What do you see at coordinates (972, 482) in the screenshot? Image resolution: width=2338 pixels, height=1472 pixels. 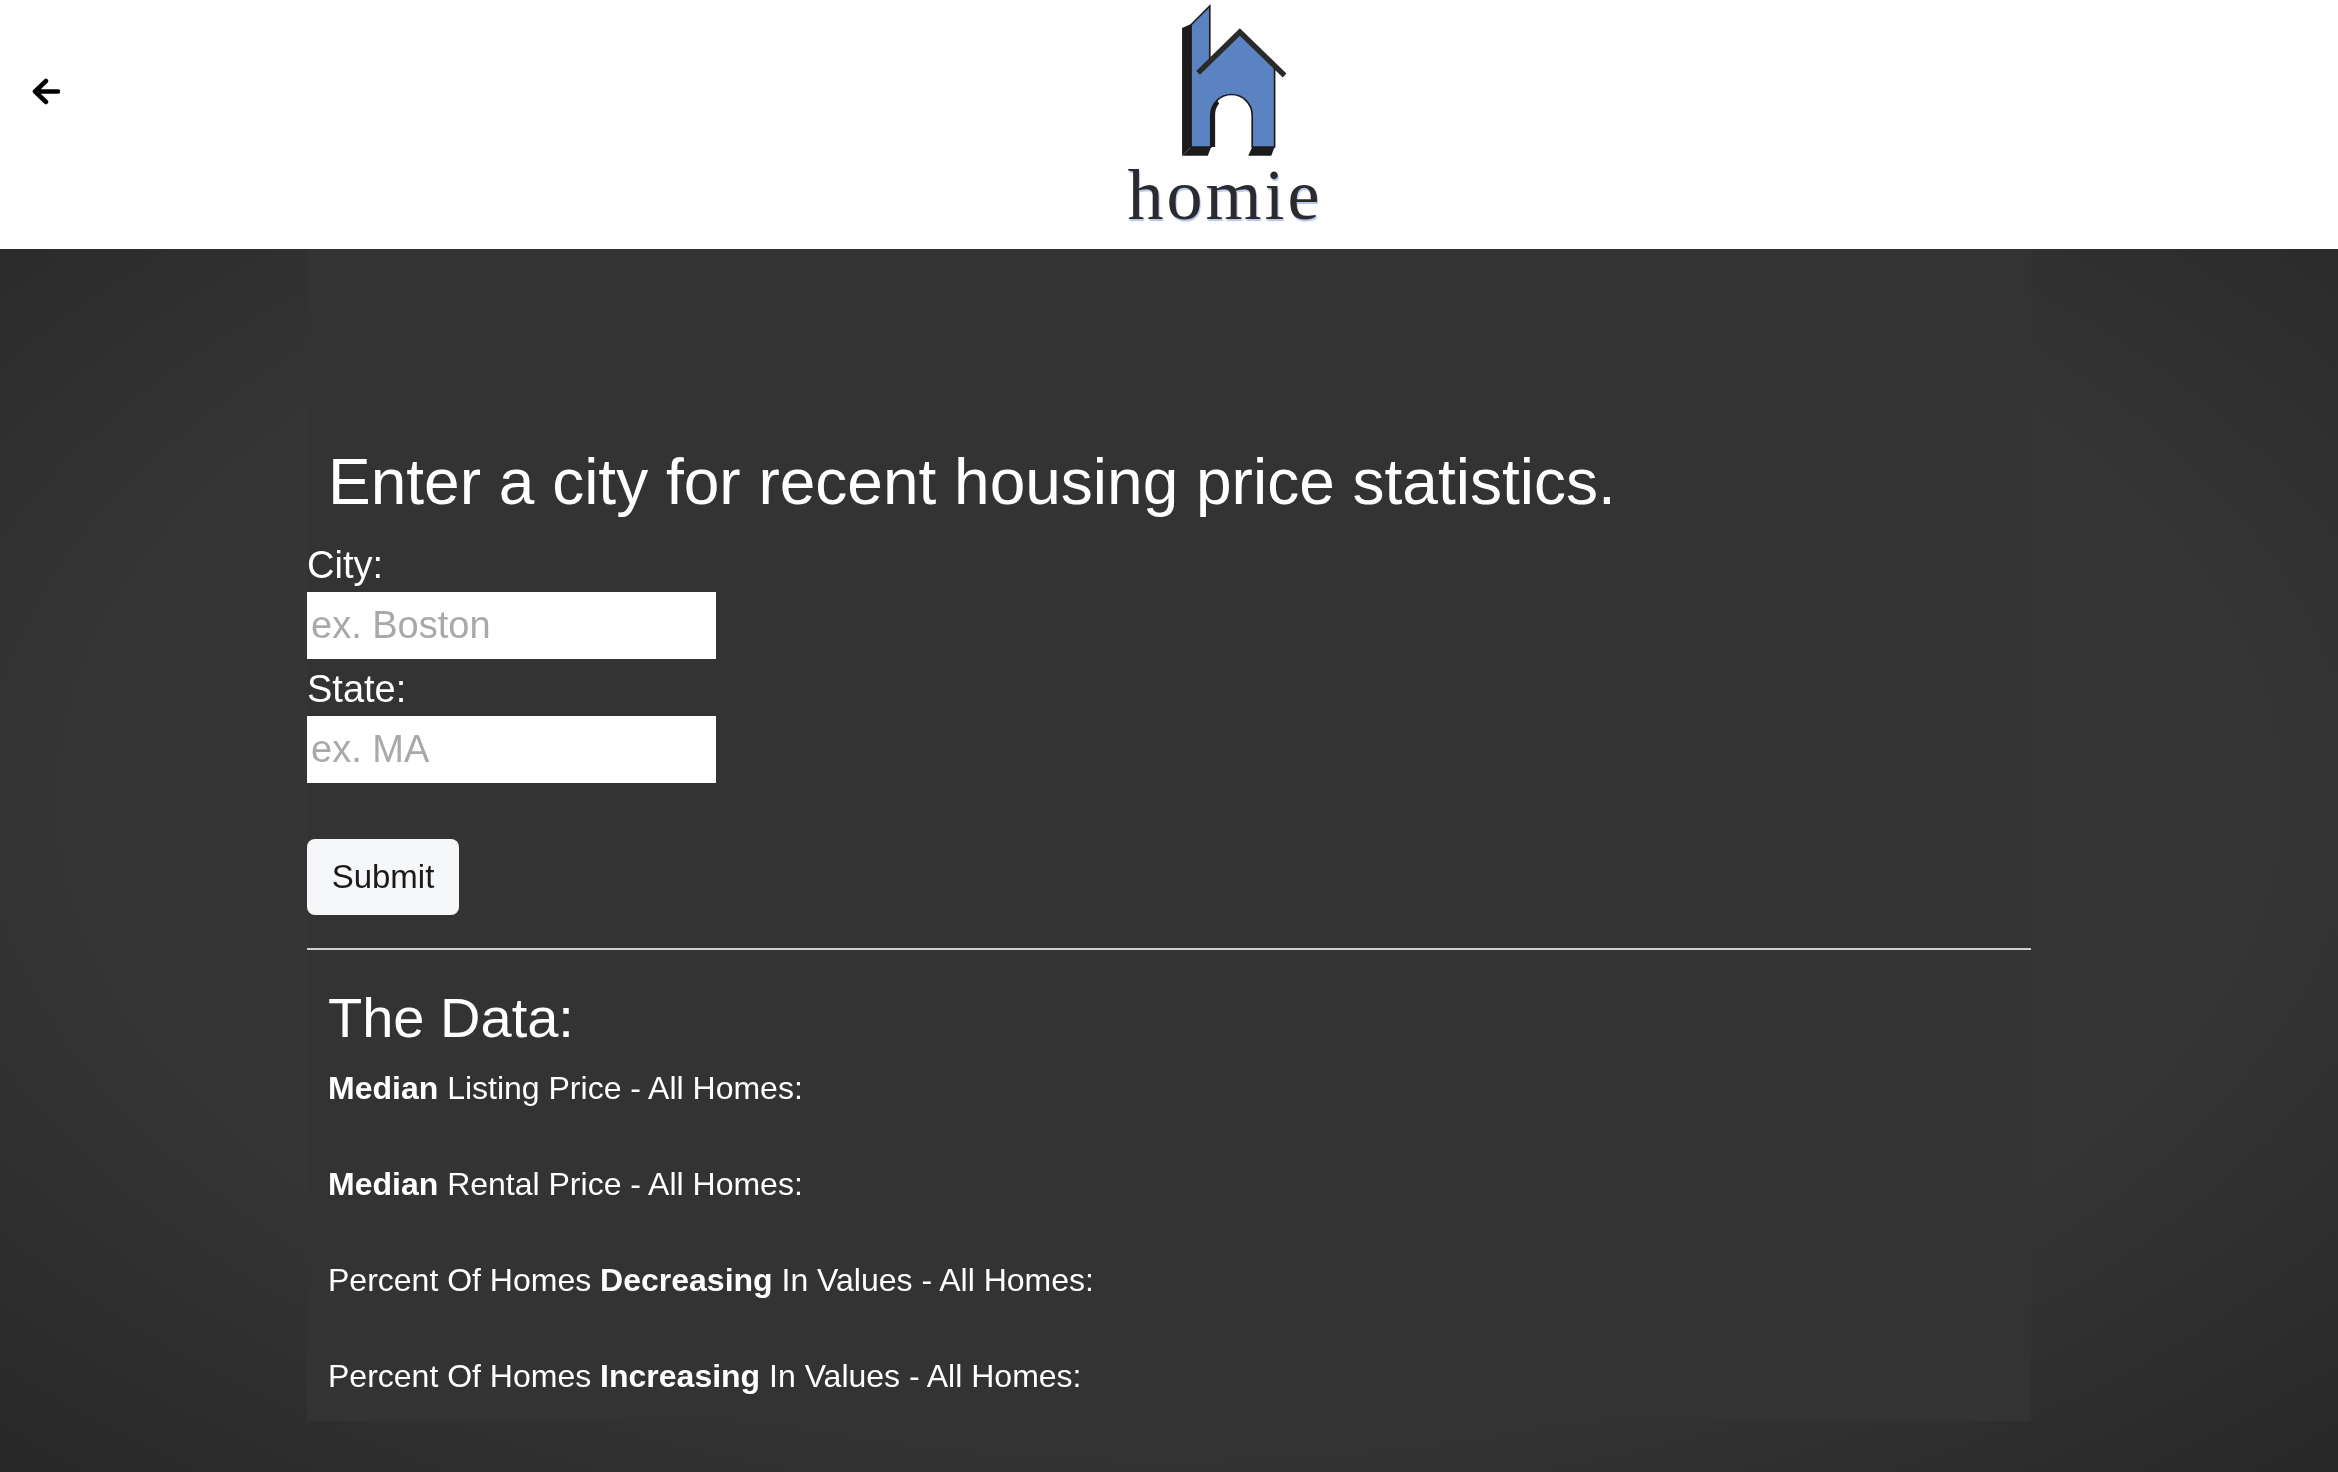 I see `page-heading: Enter a city for recent housing price statistics.` at bounding box center [972, 482].